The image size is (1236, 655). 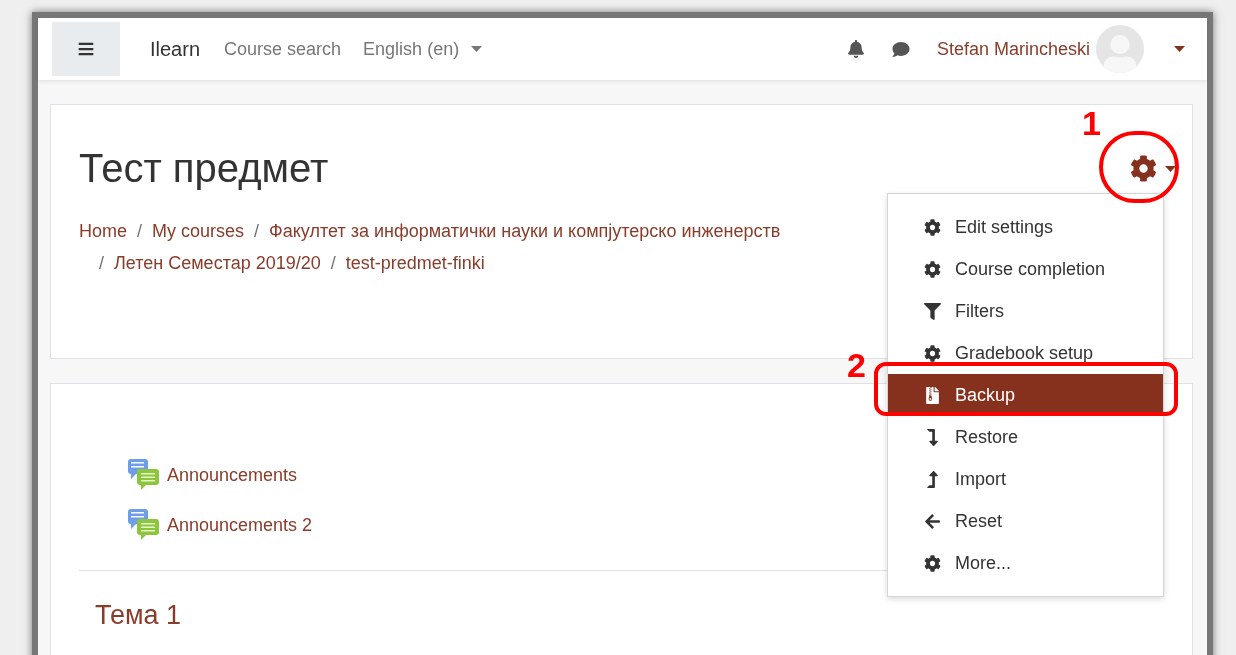 What do you see at coordinates (932, 521) in the screenshot?
I see `arrow-left-icon` at bounding box center [932, 521].